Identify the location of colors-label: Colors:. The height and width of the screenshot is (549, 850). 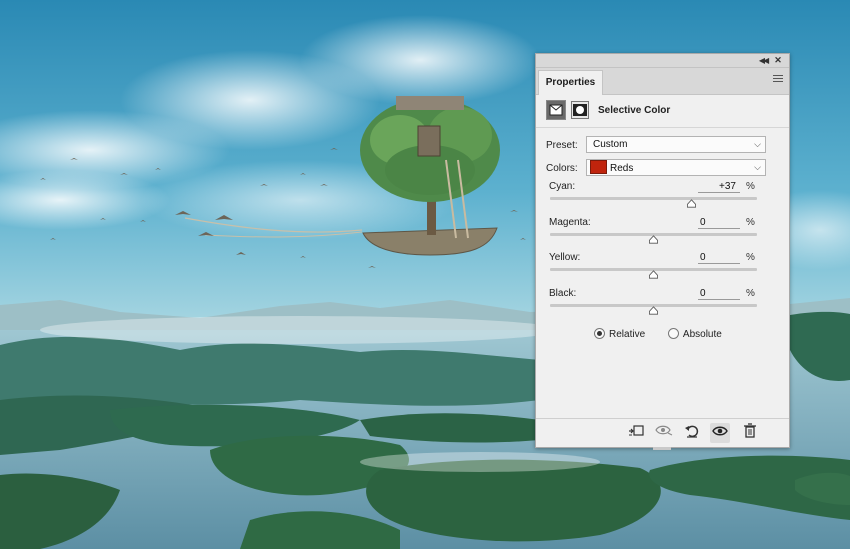
(562, 168).